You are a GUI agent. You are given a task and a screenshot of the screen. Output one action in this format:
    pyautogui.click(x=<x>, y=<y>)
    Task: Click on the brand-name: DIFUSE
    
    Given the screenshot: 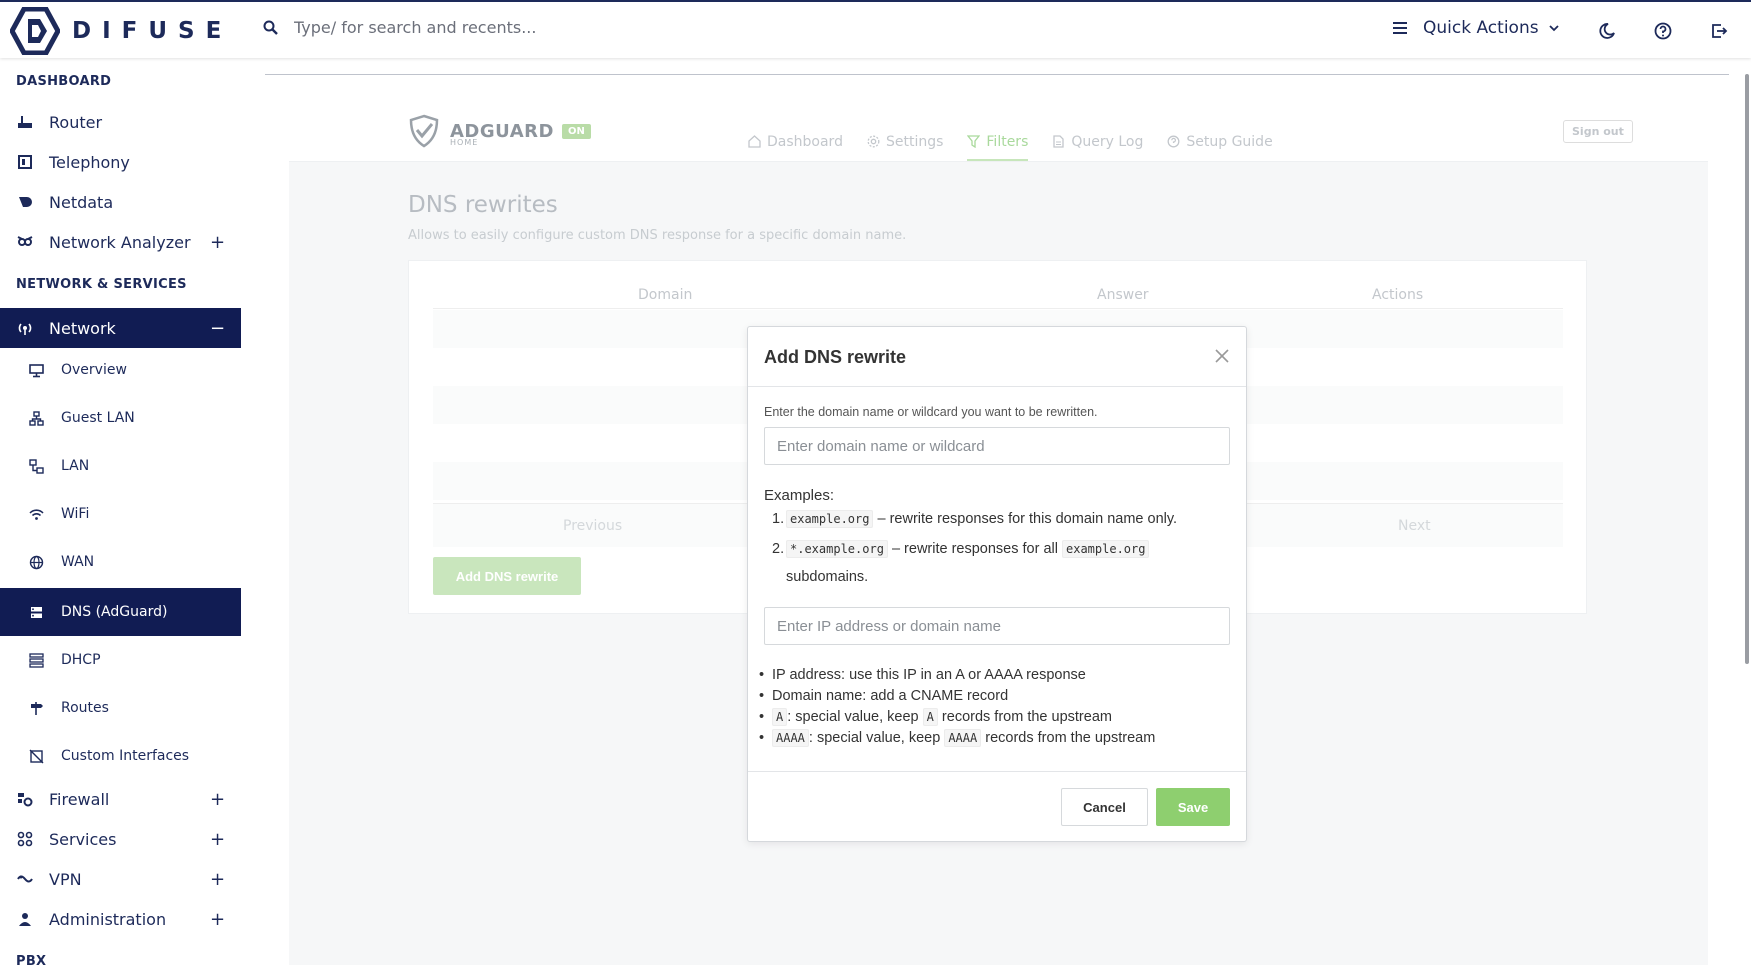 What is the action you would take?
    pyautogui.click(x=152, y=31)
    